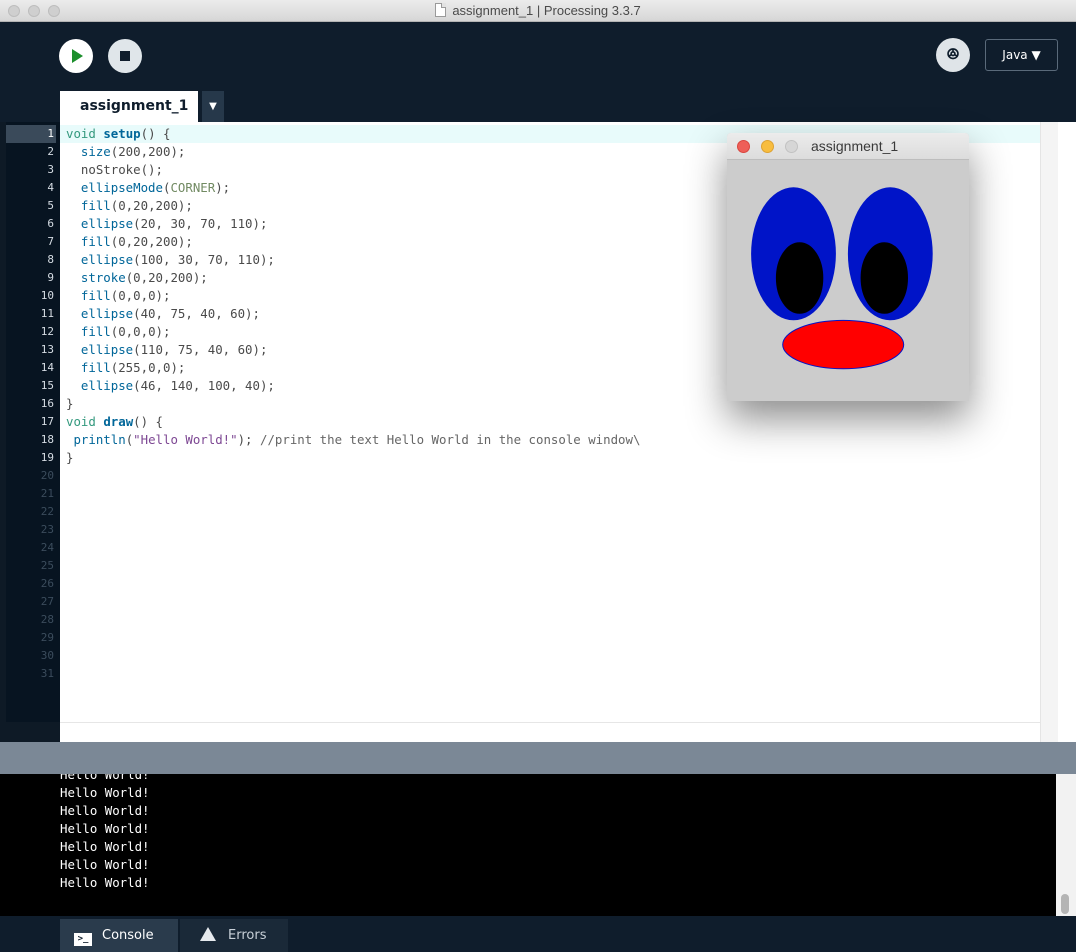 This screenshot has height=952, width=1076. I want to click on line-number: 1, so click(31, 134).